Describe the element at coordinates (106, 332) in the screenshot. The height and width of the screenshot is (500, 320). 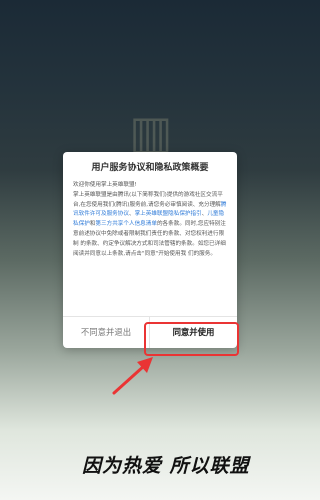
I see `disagree-exit-button: 不同意并退出` at that location.